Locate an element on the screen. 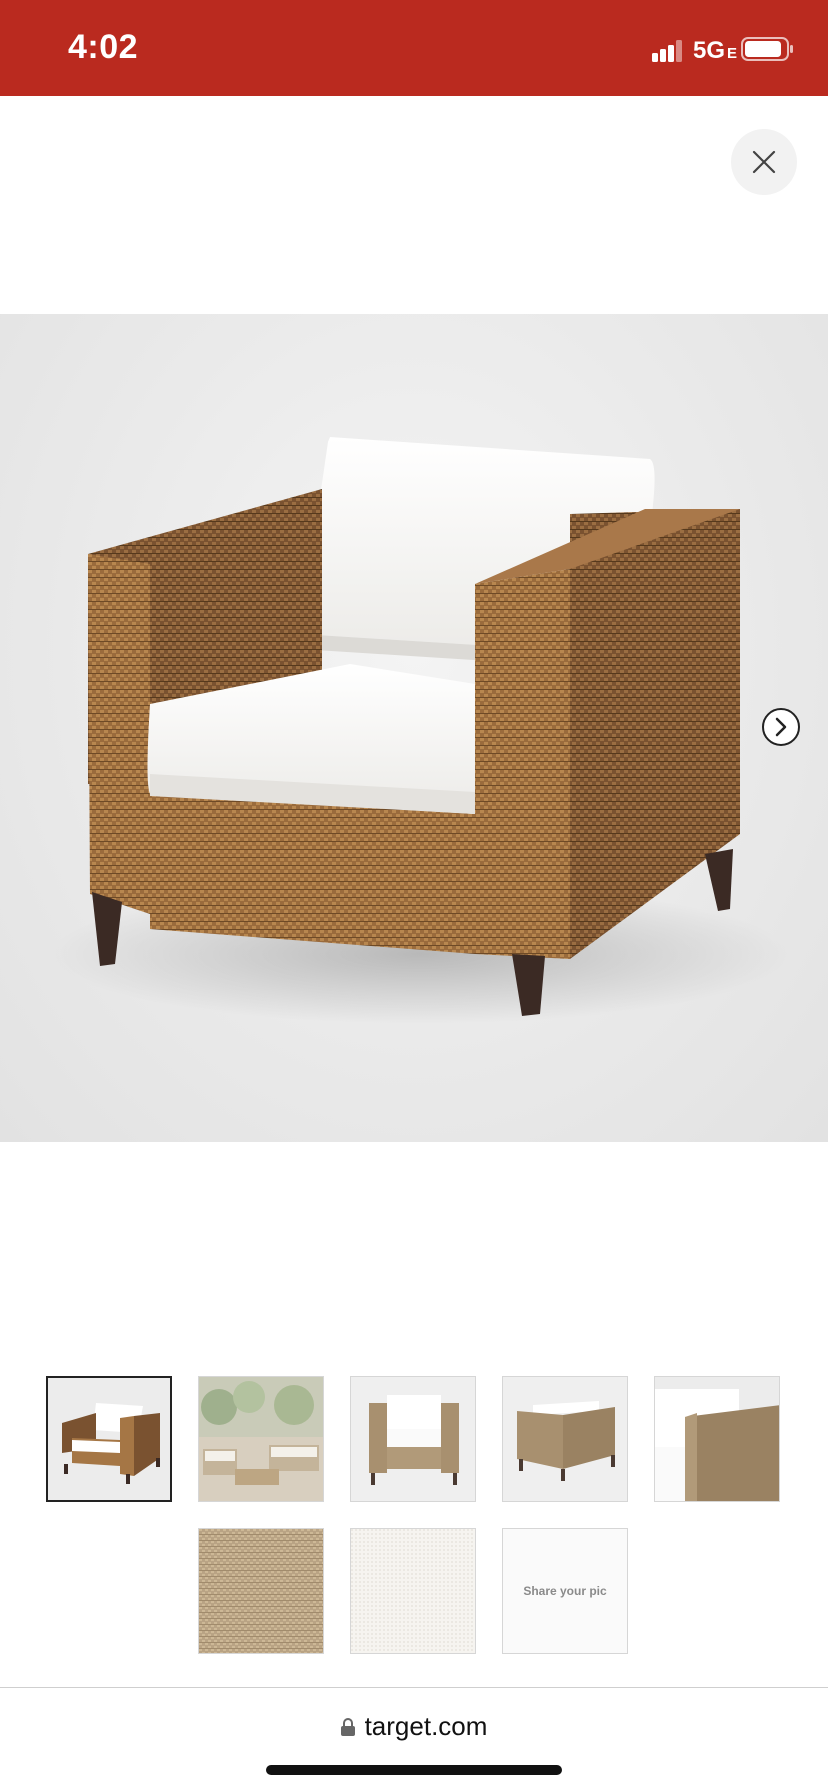  thumbnail-chair-front is located at coordinates (413, 1439).